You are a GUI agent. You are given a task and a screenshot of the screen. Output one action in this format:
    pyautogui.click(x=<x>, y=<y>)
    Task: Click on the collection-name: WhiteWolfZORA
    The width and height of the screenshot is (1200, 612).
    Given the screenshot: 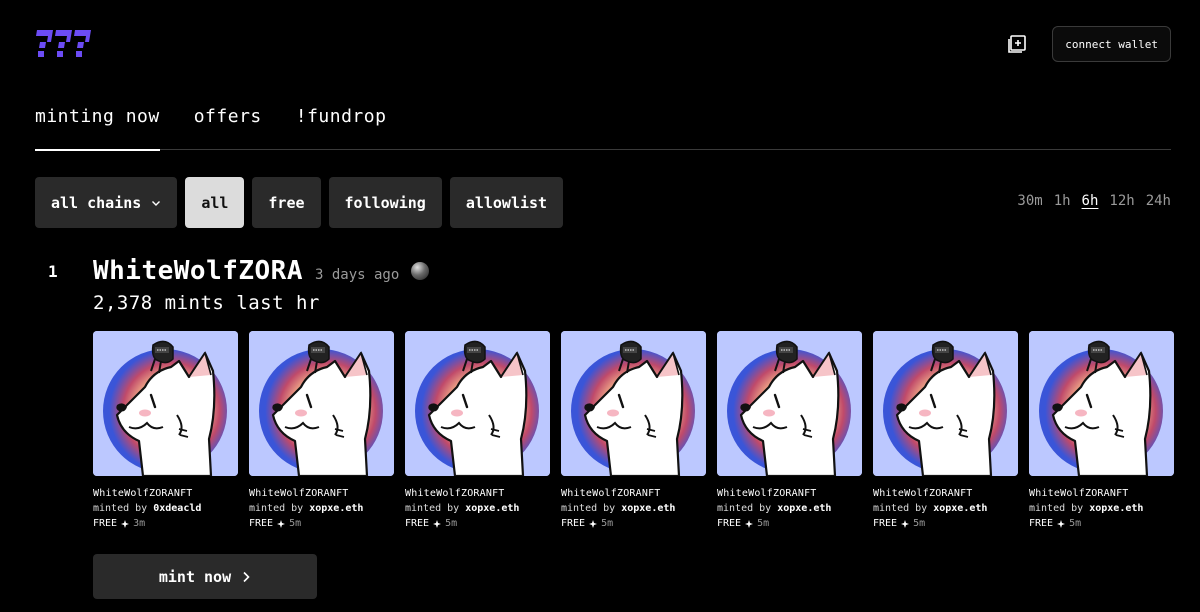 What is the action you would take?
    pyautogui.click(x=198, y=271)
    